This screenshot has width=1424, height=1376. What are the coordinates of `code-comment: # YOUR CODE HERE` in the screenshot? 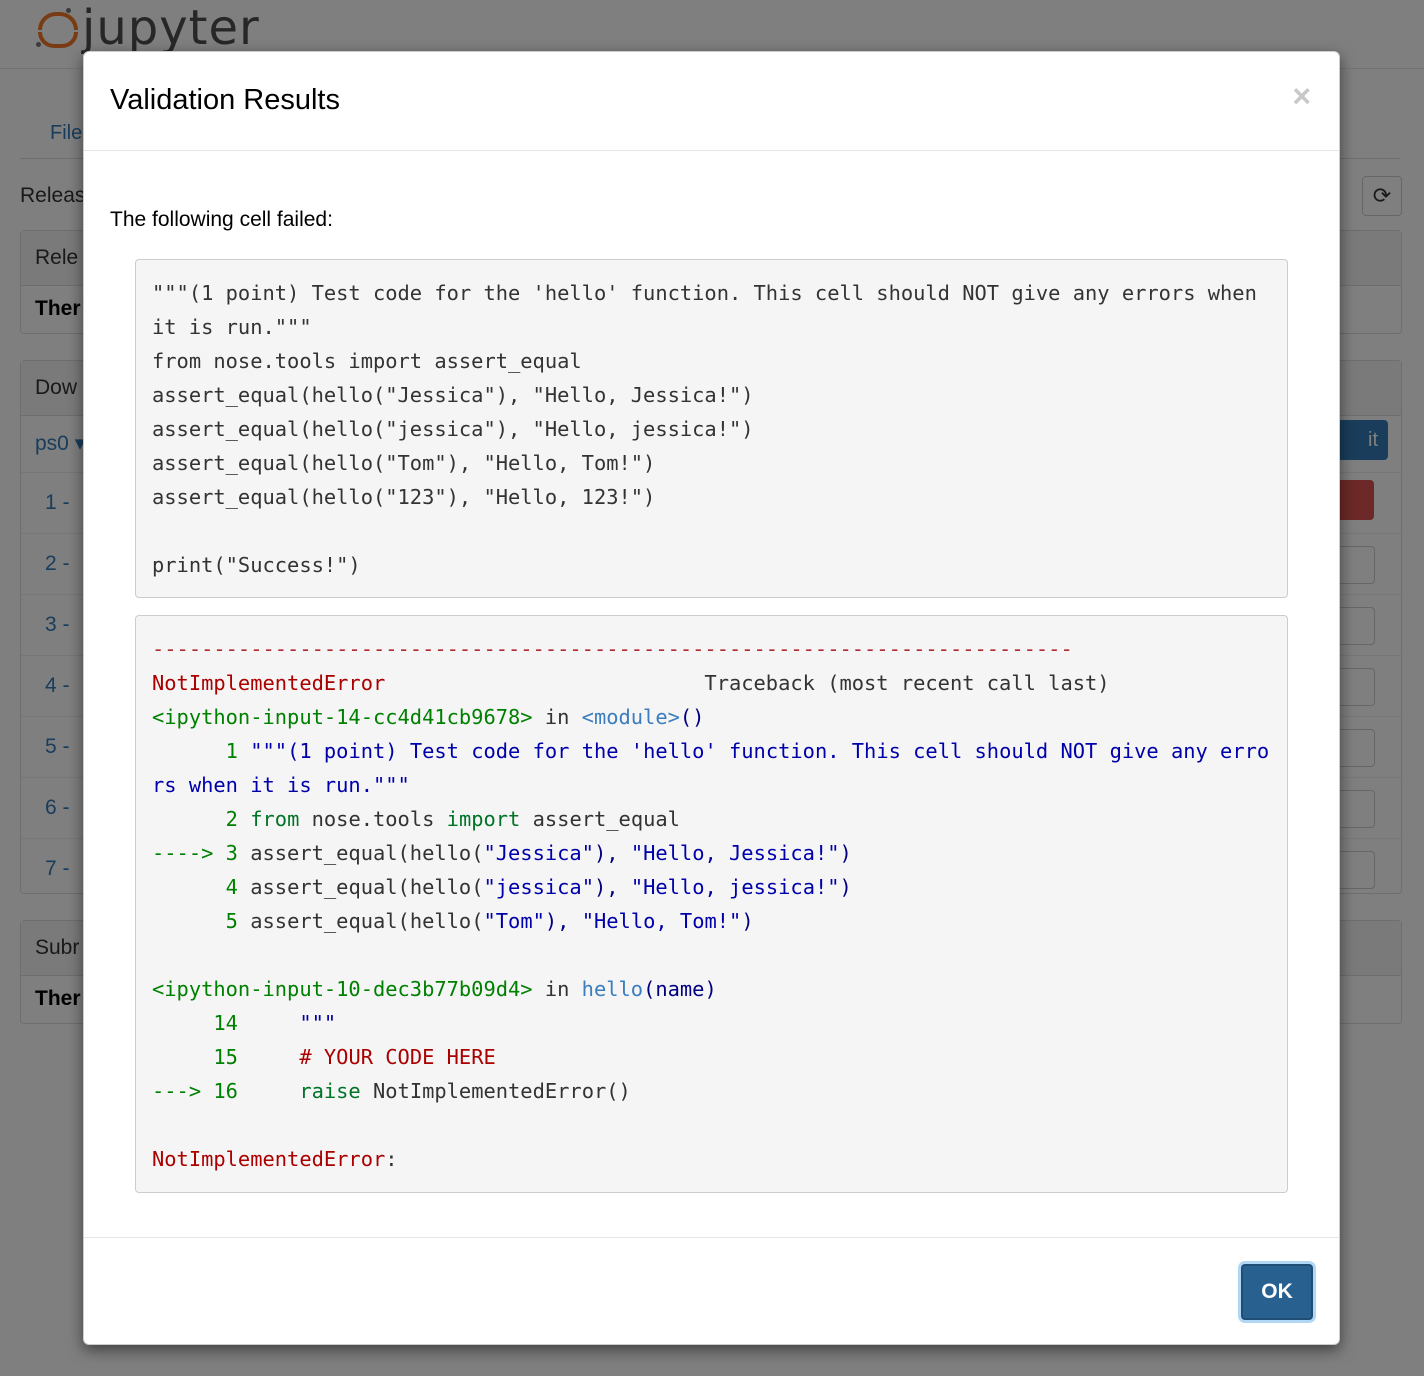 It's located at (373, 1057).